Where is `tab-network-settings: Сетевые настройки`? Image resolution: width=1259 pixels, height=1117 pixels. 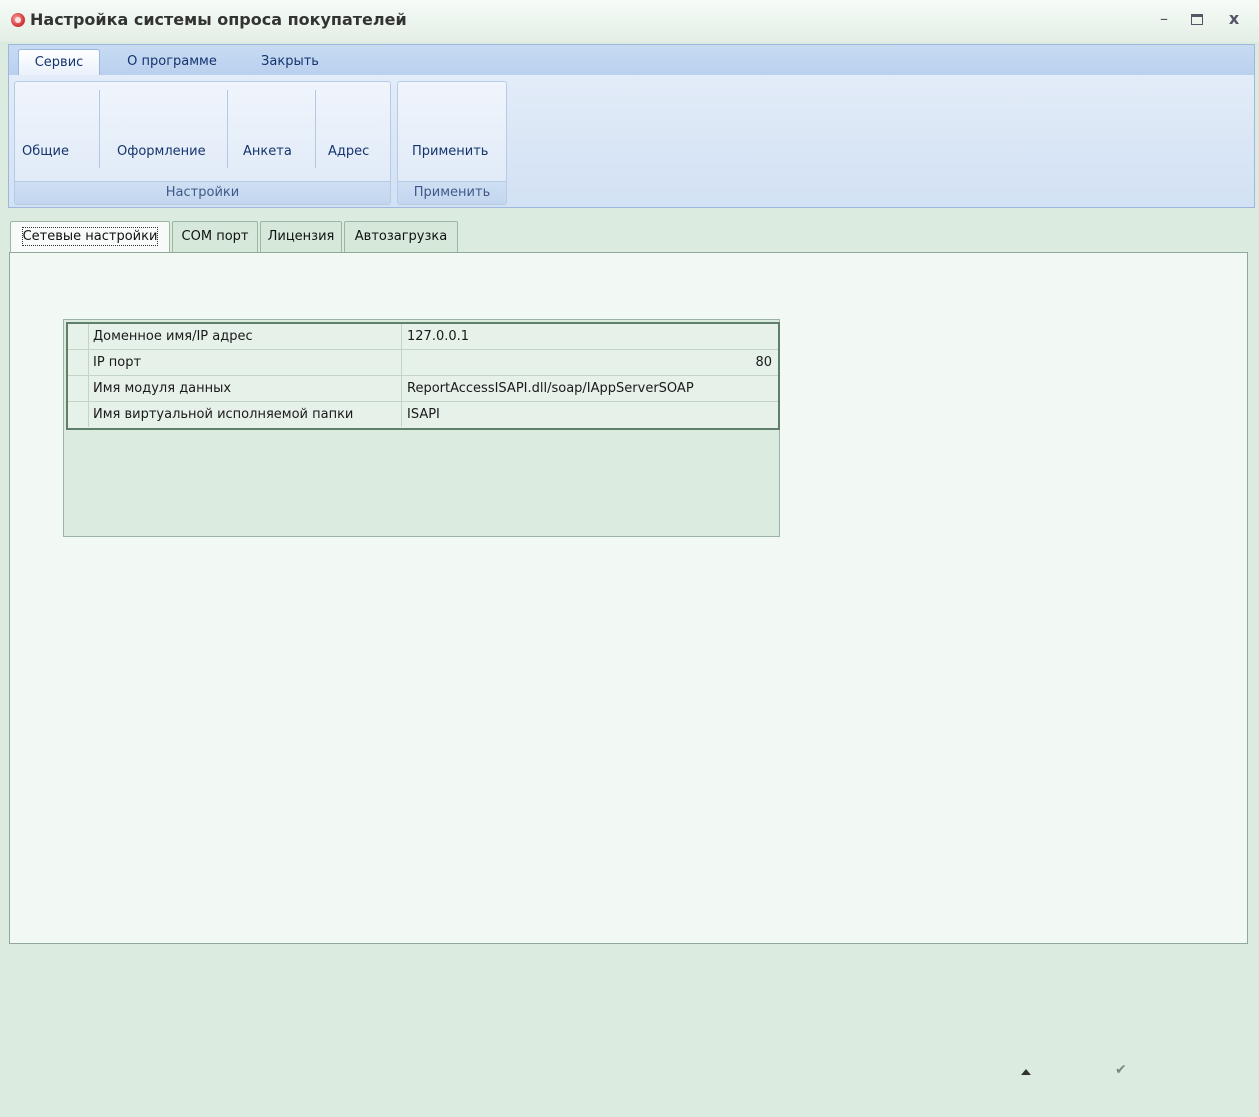
tab-network-settings: Сетевые настройки is located at coordinates (90, 237).